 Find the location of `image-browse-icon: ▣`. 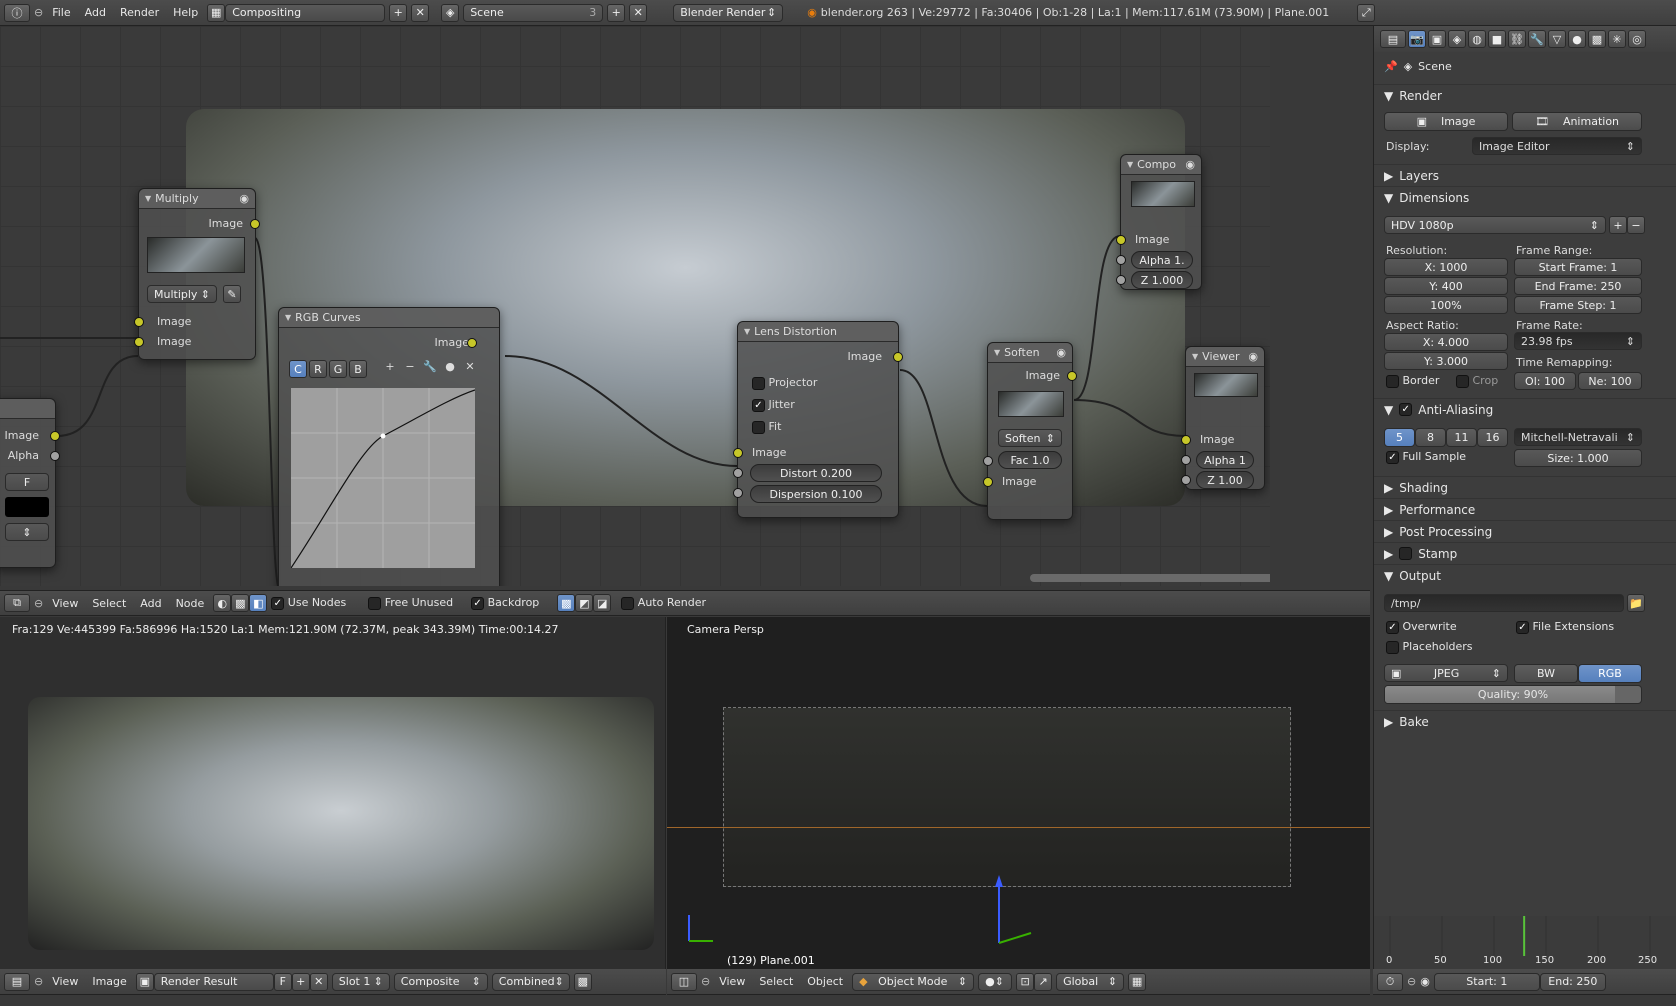

image-browse-icon: ▣ is located at coordinates (144, 981).